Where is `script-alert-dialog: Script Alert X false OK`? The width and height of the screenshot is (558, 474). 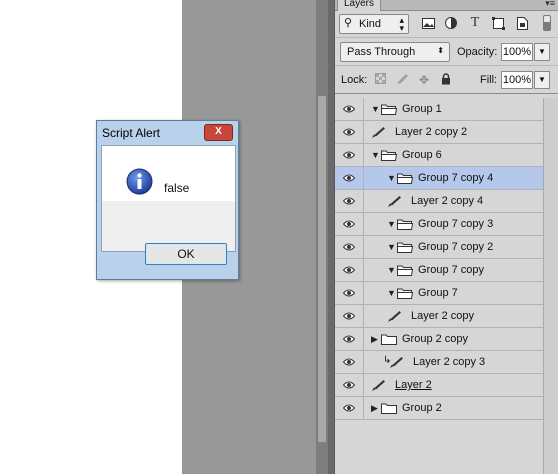
script-alert-dialog: Script Alert X false OK is located at coordinates (167, 200).